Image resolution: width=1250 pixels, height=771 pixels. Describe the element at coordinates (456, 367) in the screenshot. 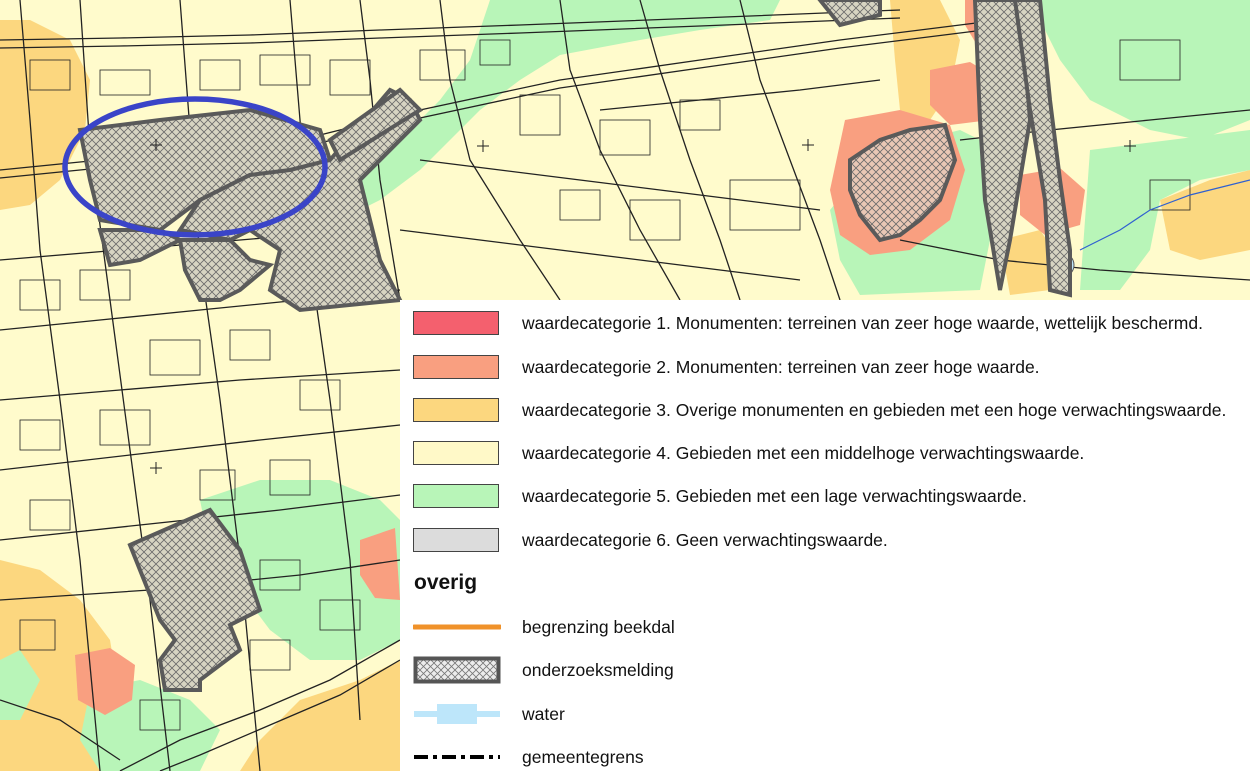

I see `legend-swatch-cat2` at that location.